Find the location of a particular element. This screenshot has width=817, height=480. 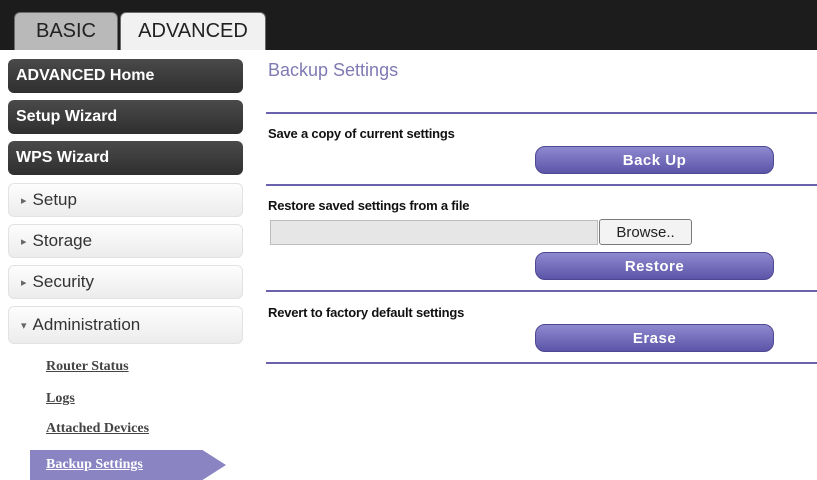

browse-button: Browse.. is located at coordinates (645, 232).